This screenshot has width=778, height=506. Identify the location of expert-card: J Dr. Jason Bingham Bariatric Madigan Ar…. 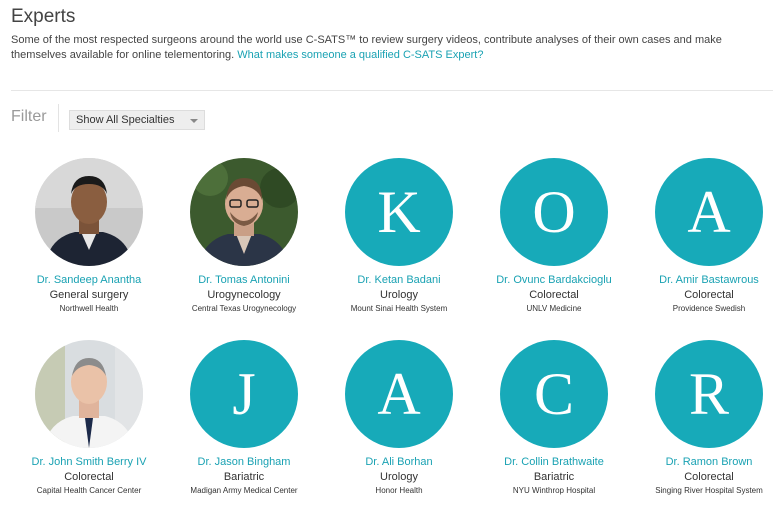
(244, 417).